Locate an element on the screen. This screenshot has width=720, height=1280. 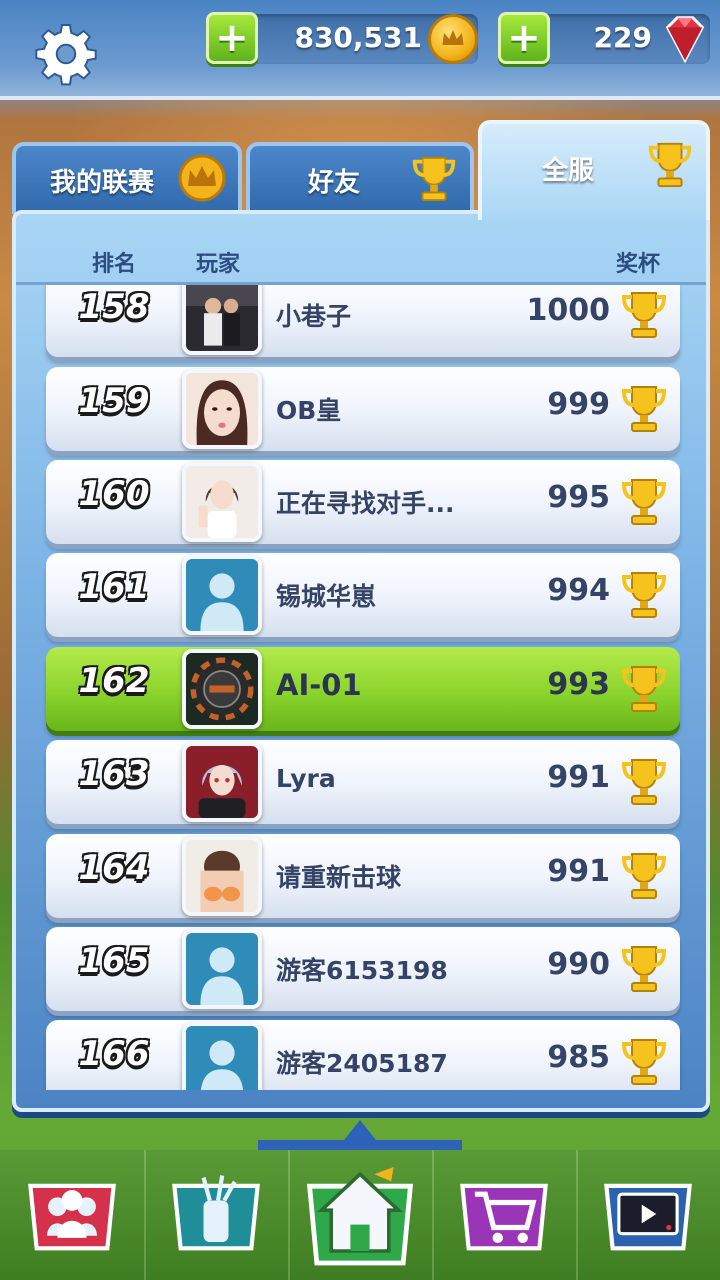
club-icon is located at coordinates (72, 1217).